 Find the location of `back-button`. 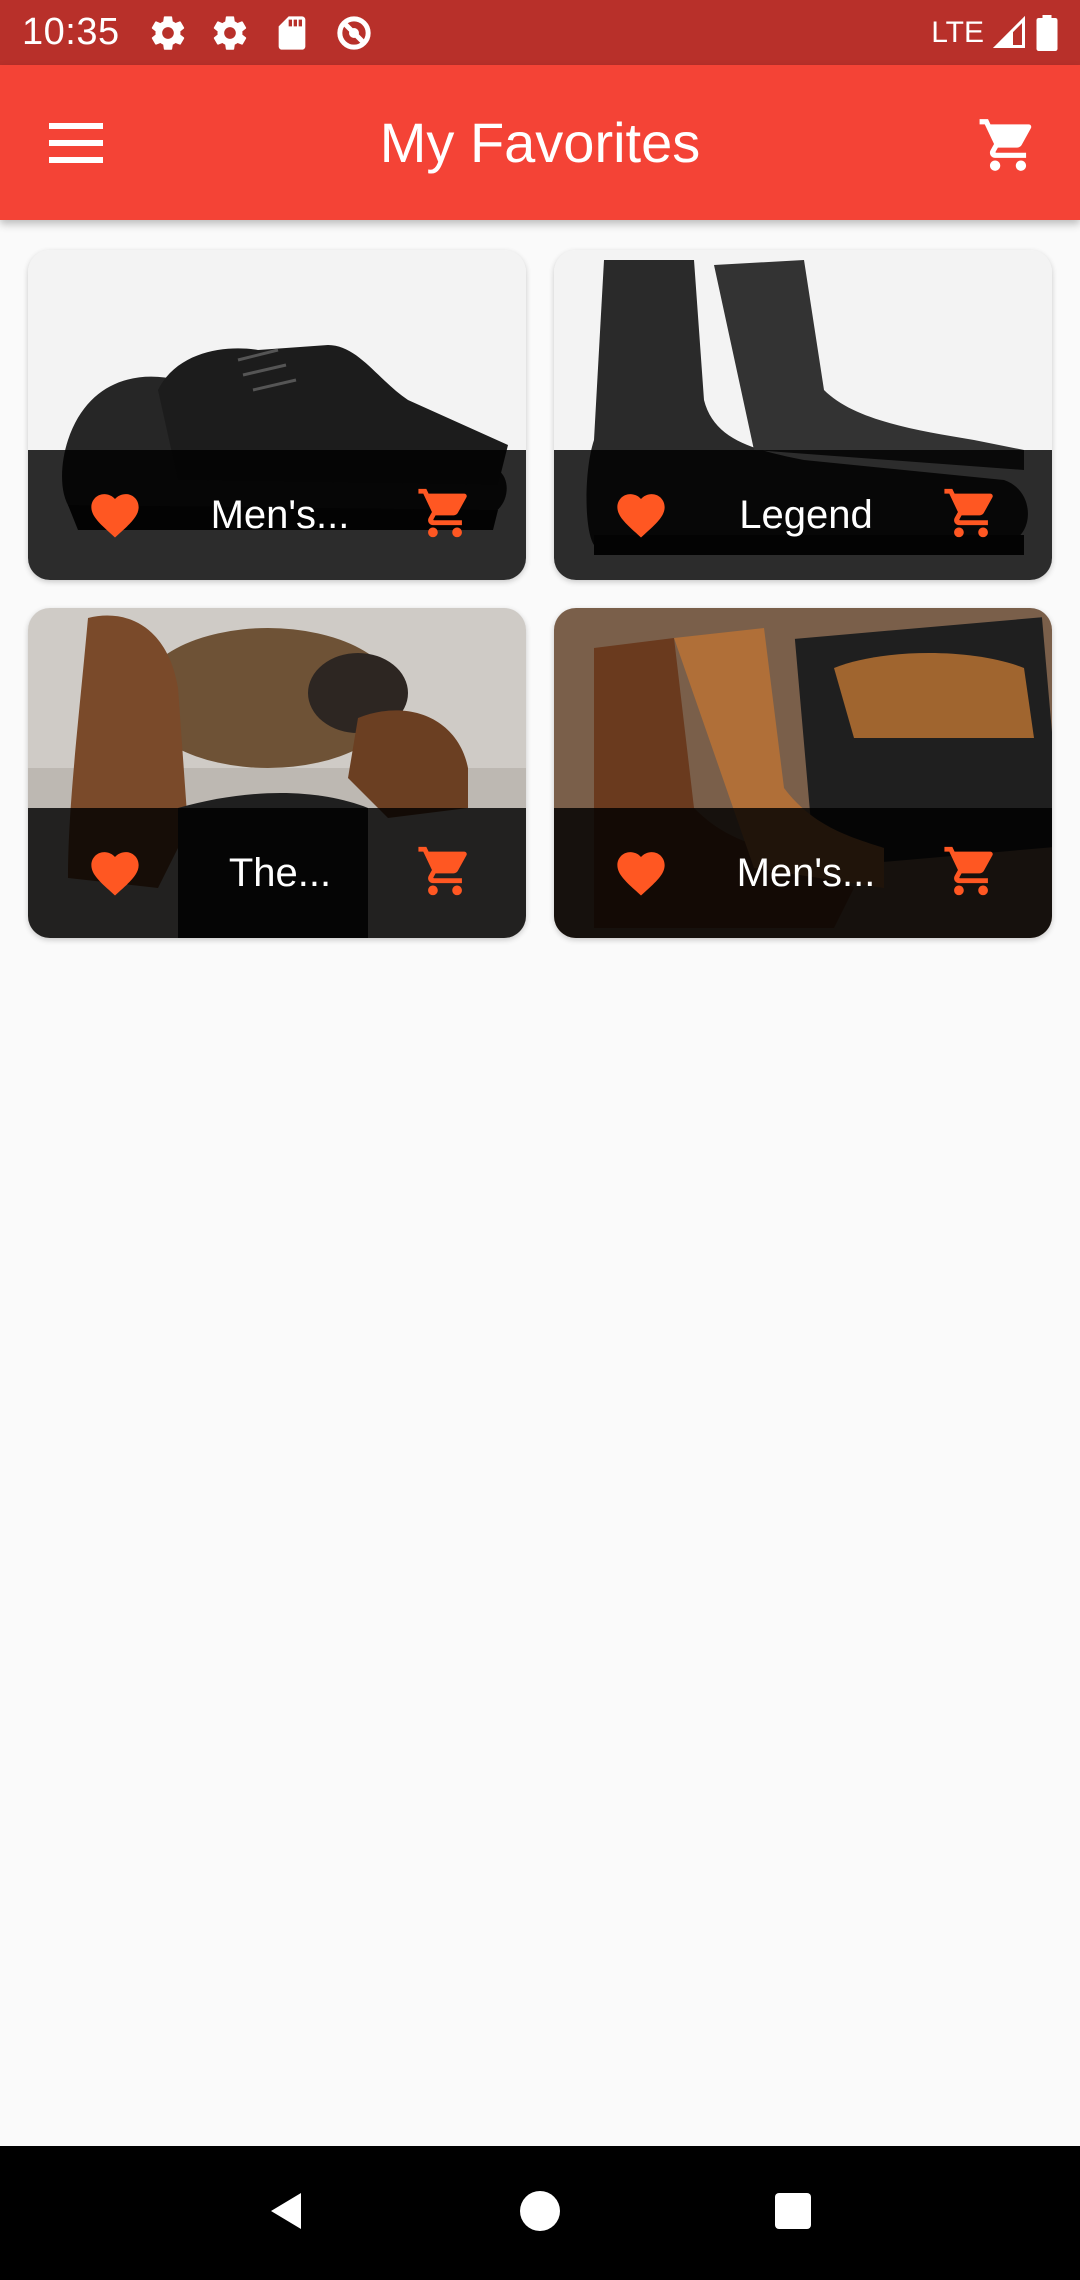

back-button is located at coordinates (287, 2213).